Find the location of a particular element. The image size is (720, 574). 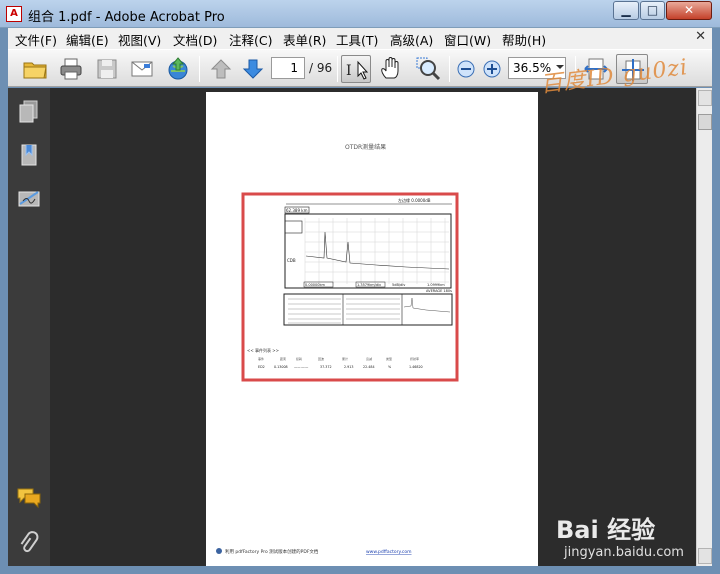

page-number-input: 1 is located at coordinates (288, 68).